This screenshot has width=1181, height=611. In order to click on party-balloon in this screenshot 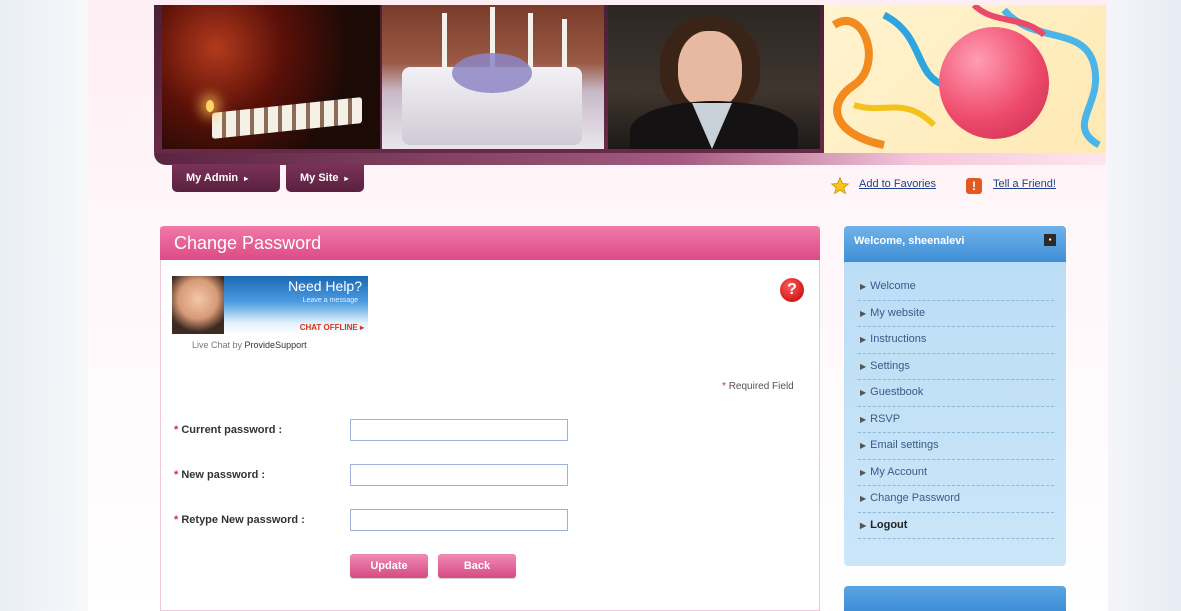, I will do `click(994, 83)`.